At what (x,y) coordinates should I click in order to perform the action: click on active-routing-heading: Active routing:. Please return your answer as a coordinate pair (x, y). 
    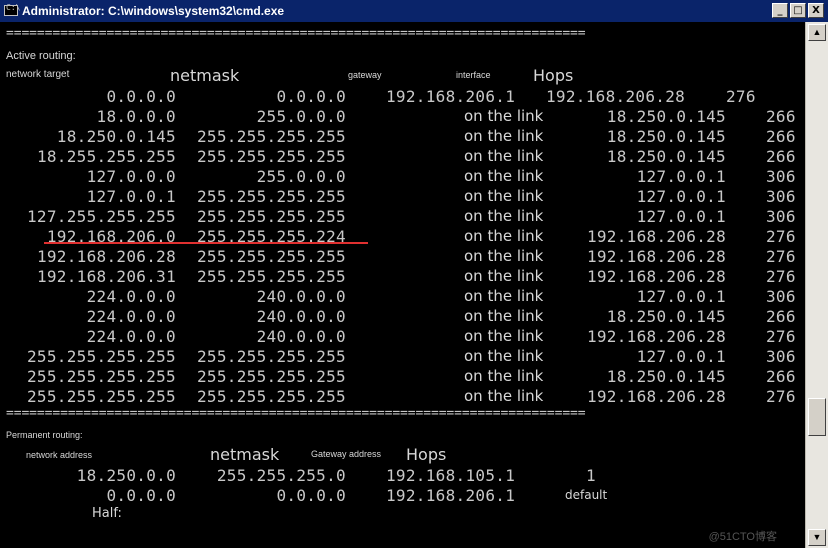
    Looking at the image, I should click on (41, 56).